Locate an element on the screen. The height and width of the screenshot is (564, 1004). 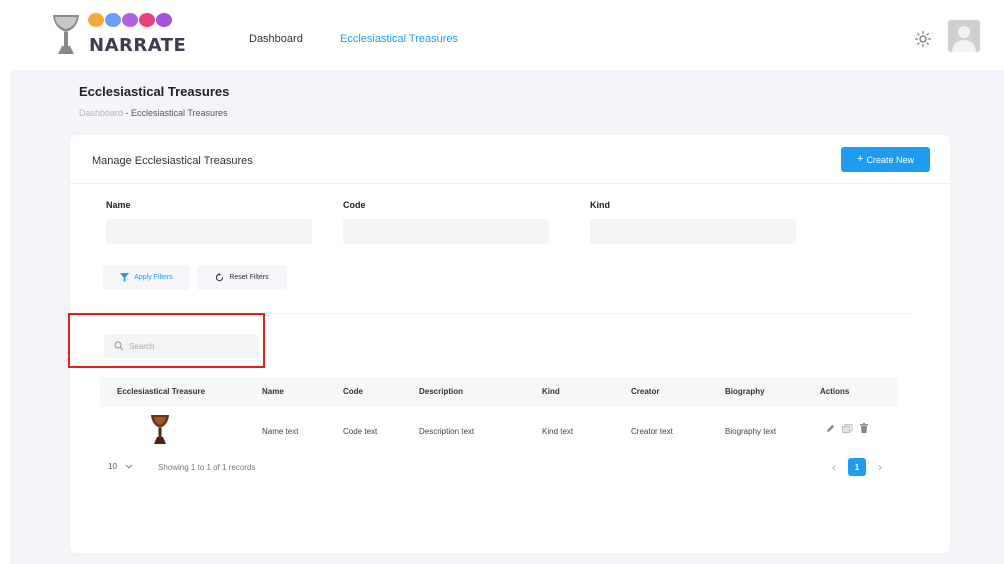
col-kind: Kind is located at coordinates (551, 391).